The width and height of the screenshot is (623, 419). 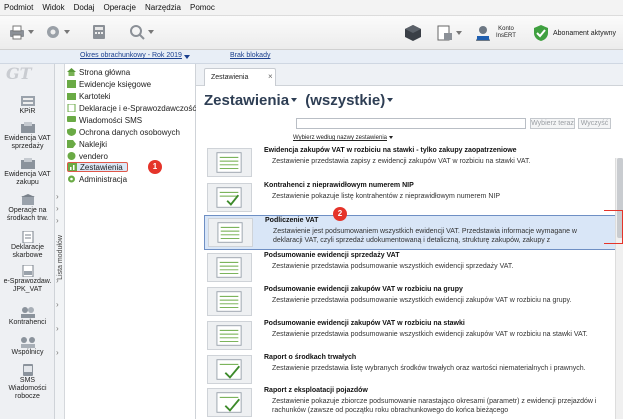 I want to click on tax-declarations-icon, so click(x=27, y=237).